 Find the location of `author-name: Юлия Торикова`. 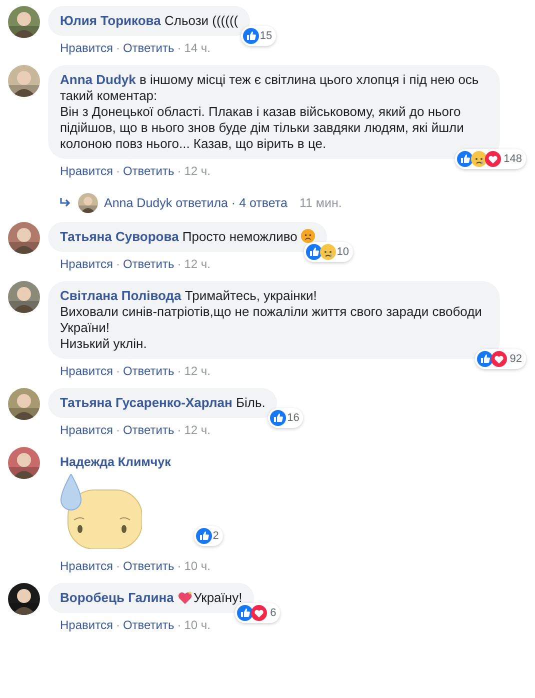

author-name: Юлия Торикова is located at coordinates (110, 20).